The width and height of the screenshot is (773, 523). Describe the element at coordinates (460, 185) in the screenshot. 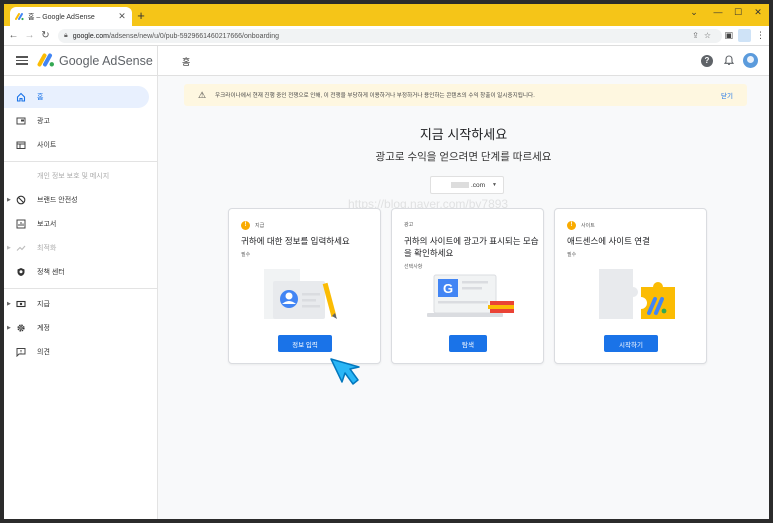

I see `site-name-redacted` at that location.